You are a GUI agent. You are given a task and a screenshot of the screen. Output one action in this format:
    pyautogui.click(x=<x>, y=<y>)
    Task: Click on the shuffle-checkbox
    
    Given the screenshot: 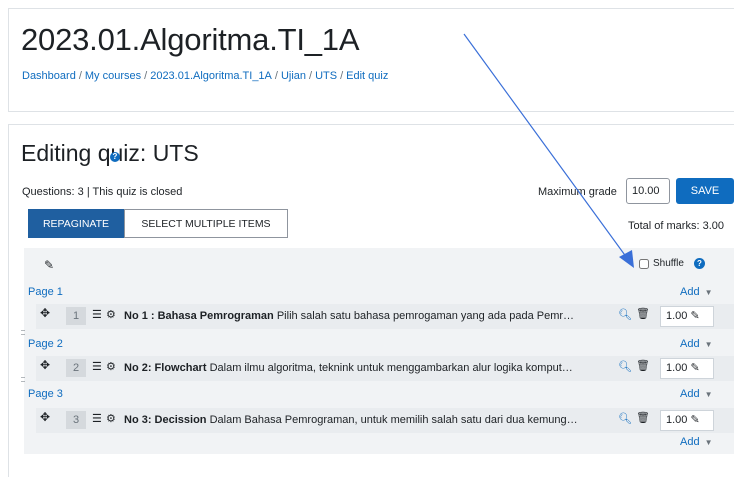 What is the action you would take?
    pyautogui.click(x=644, y=263)
    